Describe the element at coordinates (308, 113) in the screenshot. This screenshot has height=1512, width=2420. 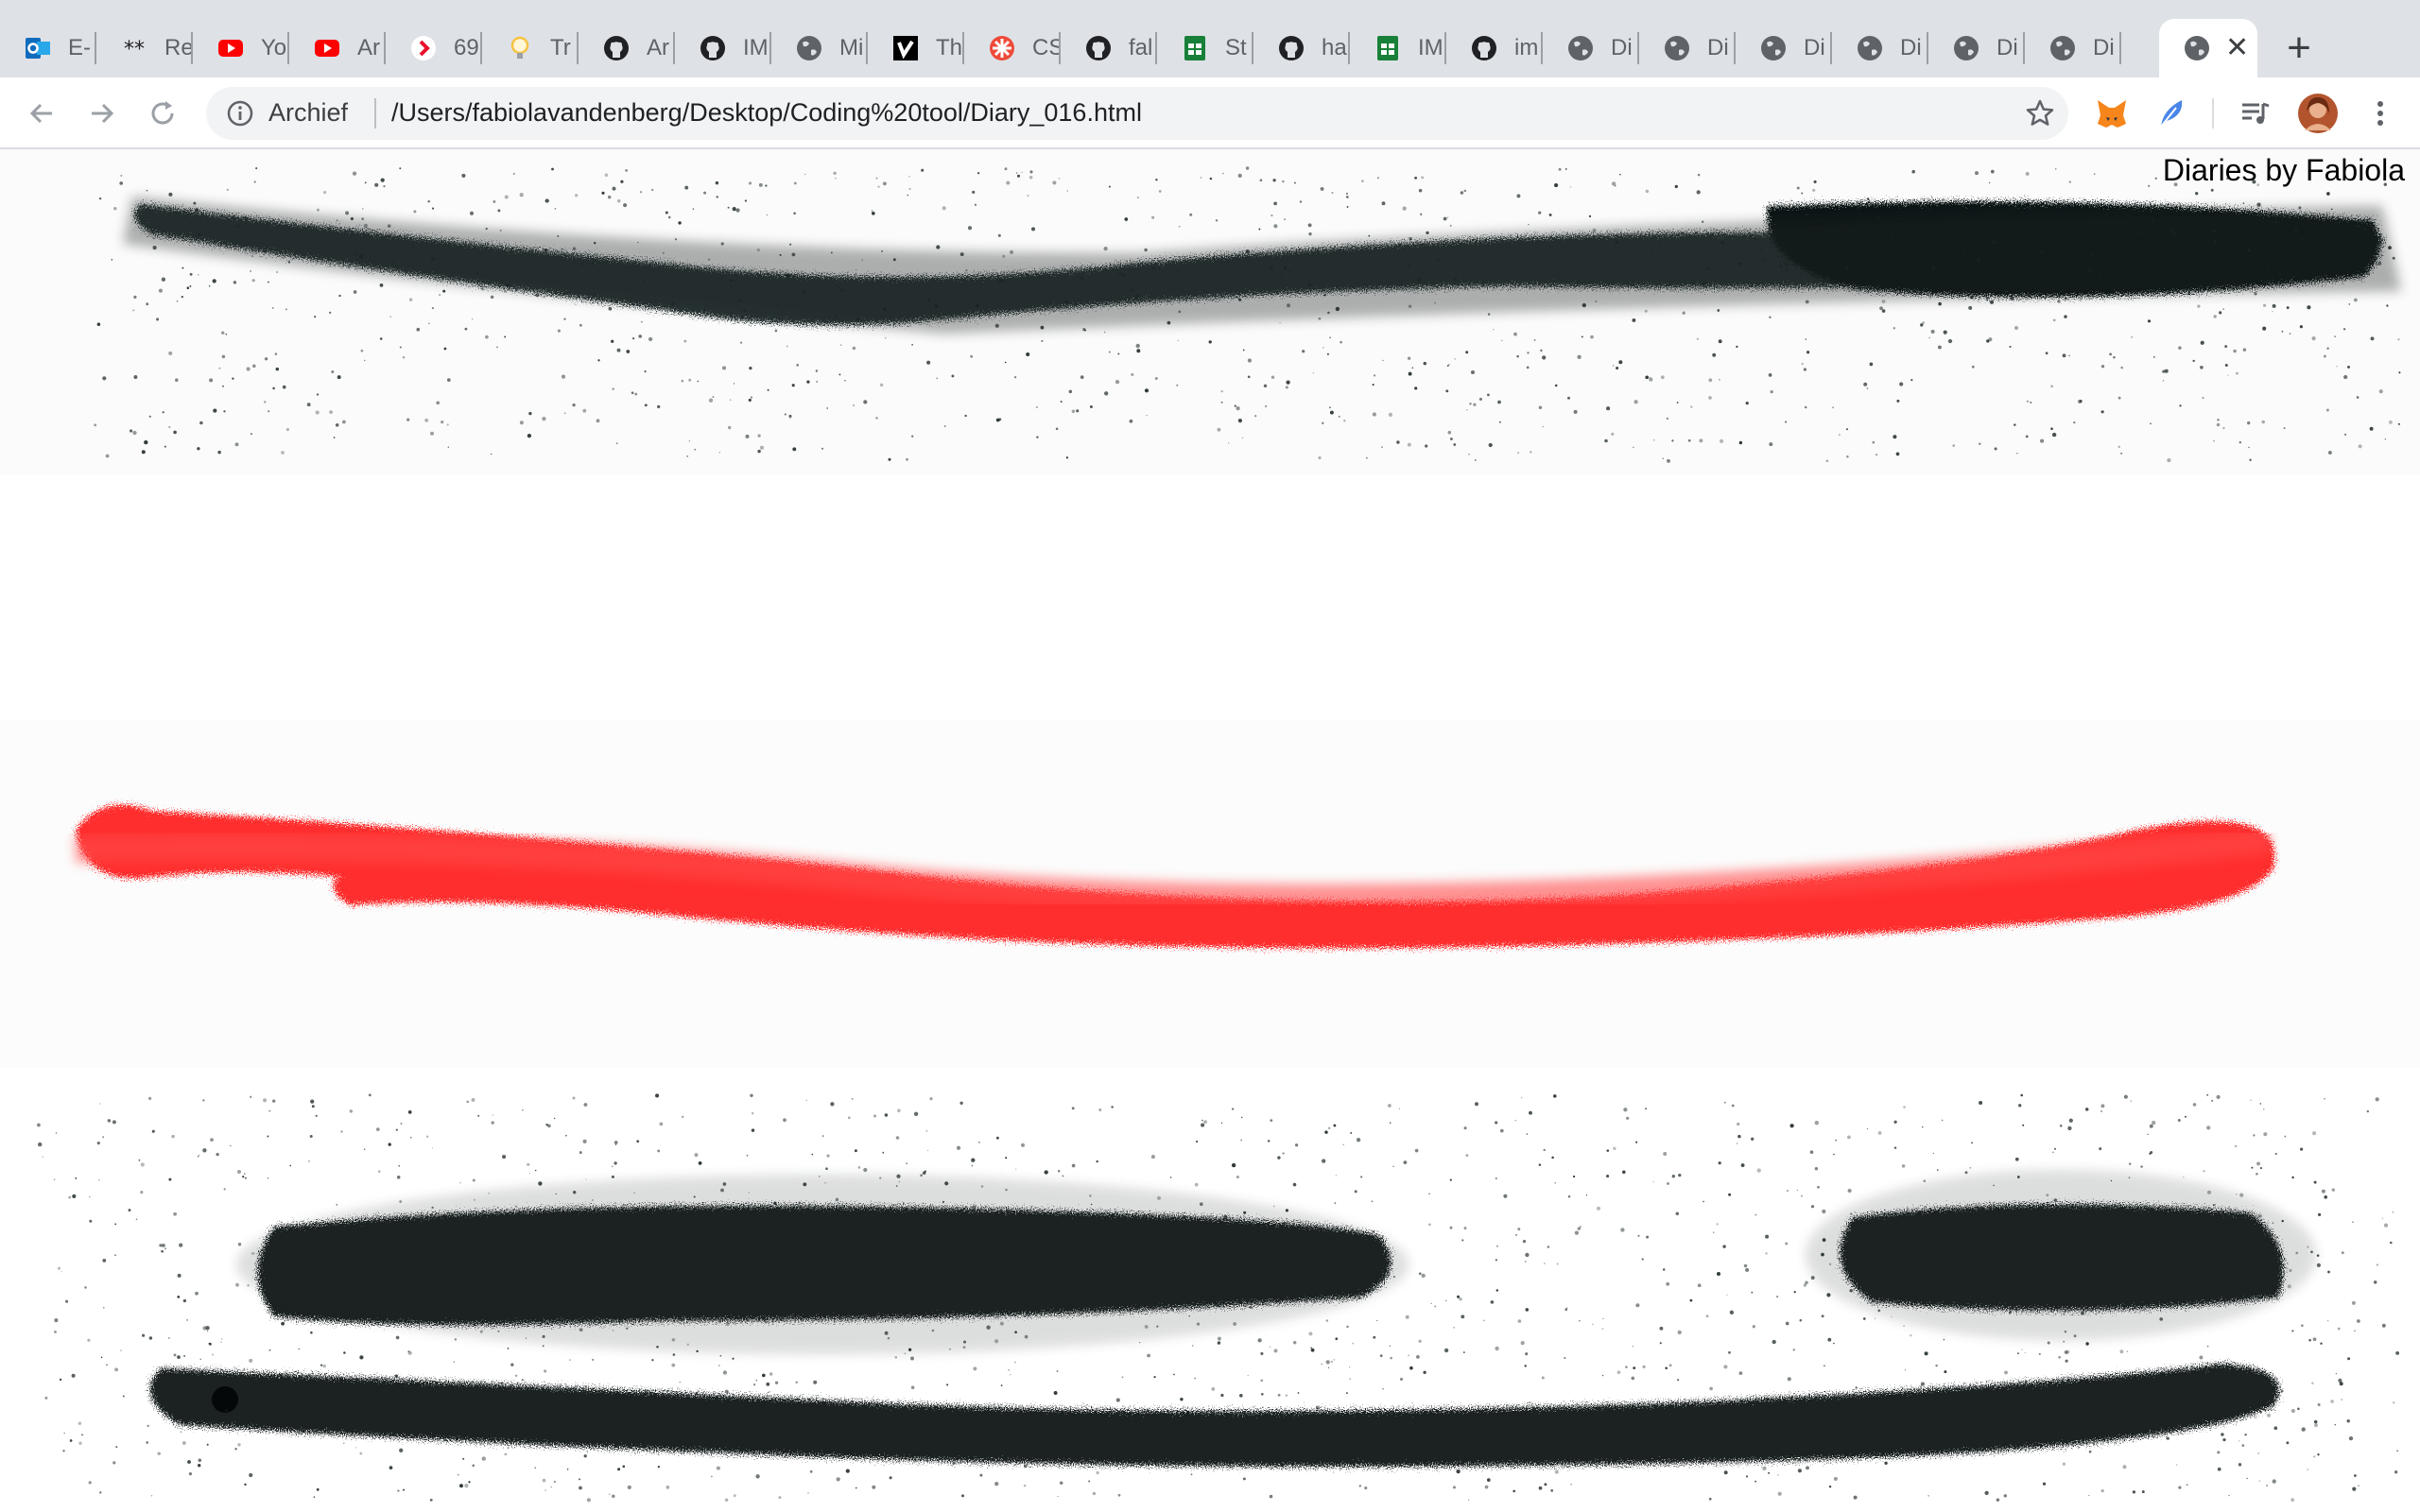
I see `site-info-label: Archief` at that location.